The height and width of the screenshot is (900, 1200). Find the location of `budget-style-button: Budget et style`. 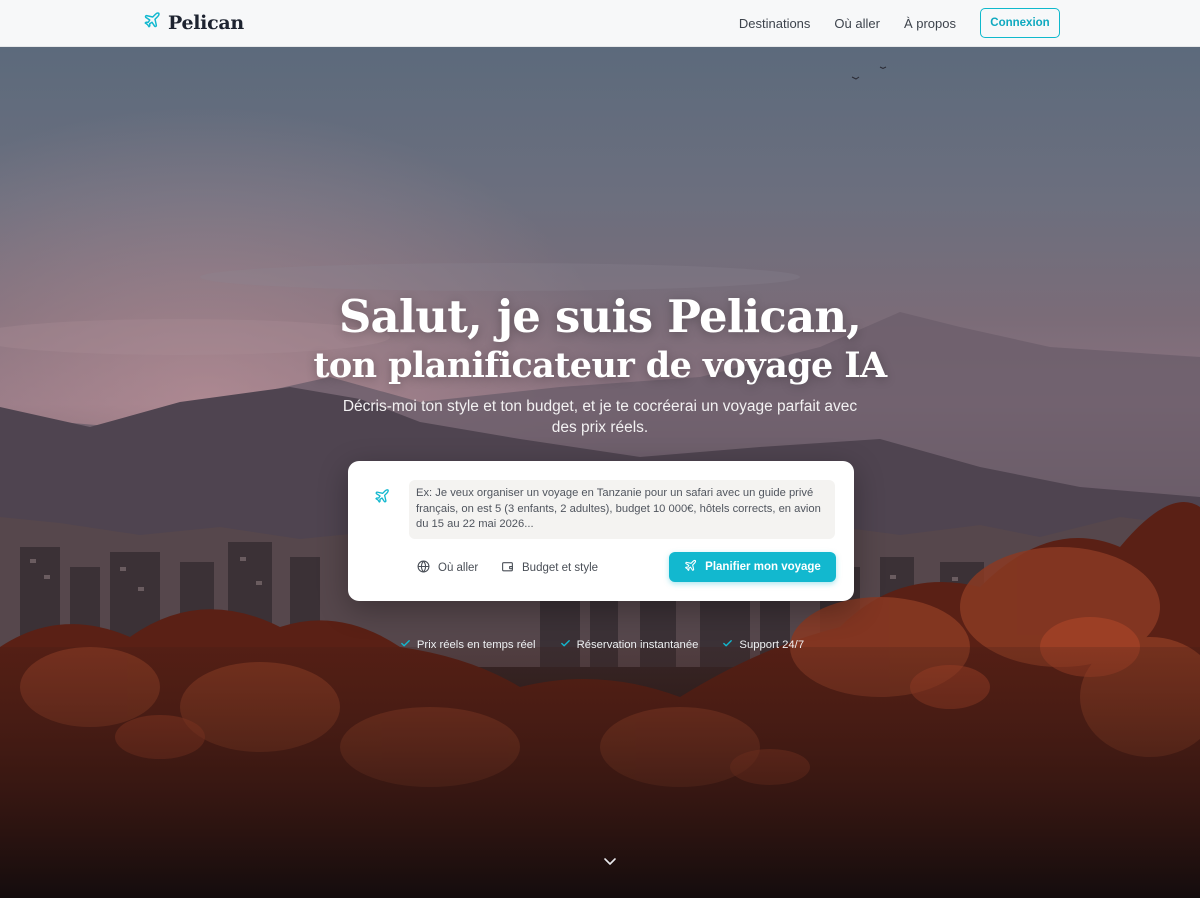

budget-style-button: Budget et style is located at coordinates (549, 568).